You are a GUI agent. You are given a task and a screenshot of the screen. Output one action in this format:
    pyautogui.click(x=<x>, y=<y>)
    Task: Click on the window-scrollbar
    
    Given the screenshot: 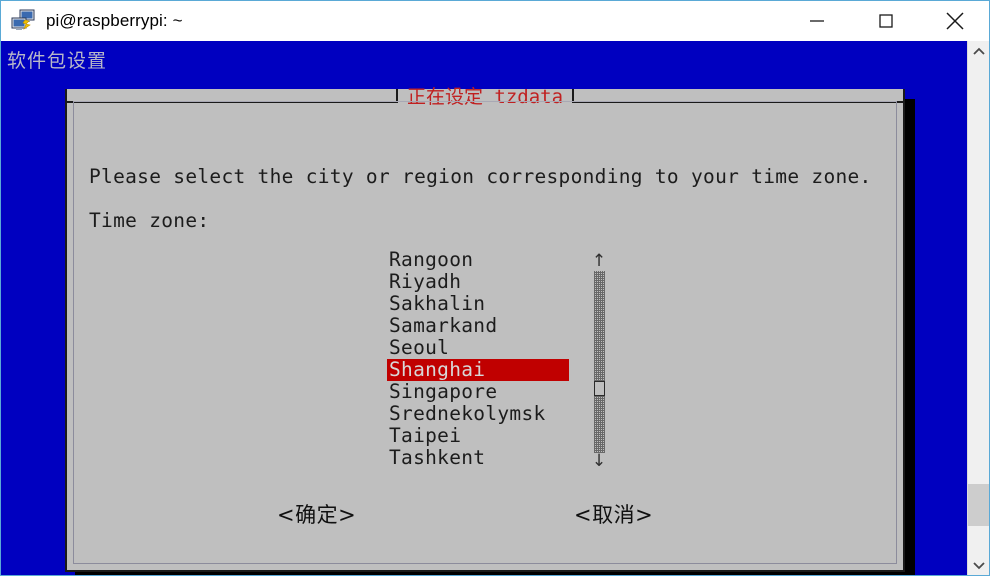 What is the action you would take?
    pyautogui.click(x=978, y=308)
    